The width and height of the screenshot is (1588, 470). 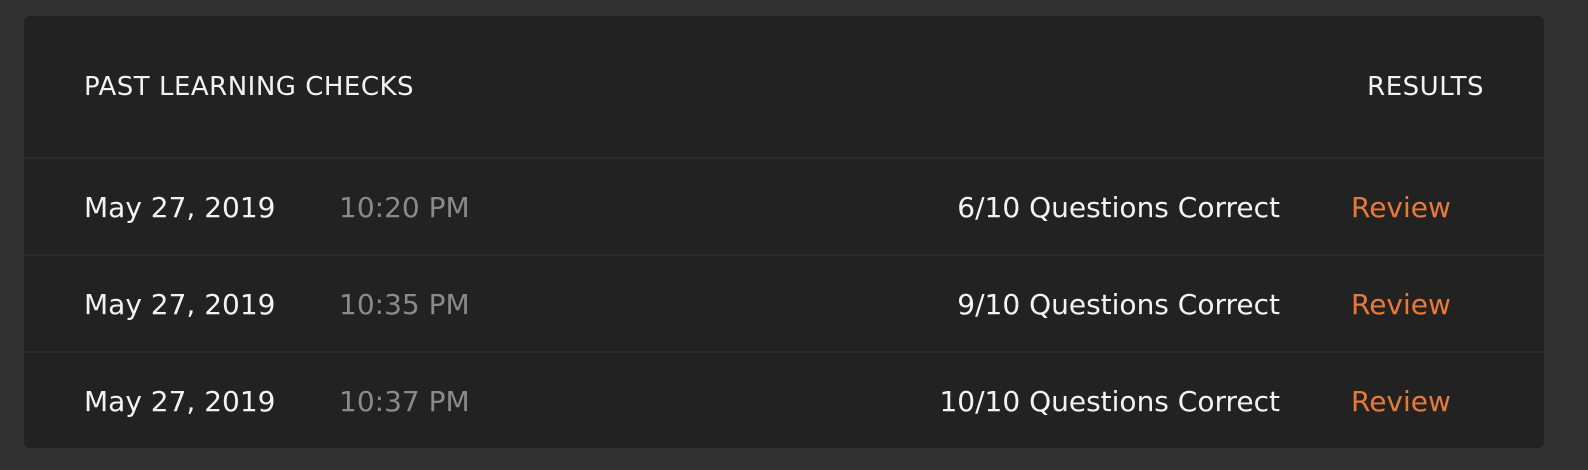 I want to click on check-score: 6/10 Questions Correct, so click(x=1118, y=207).